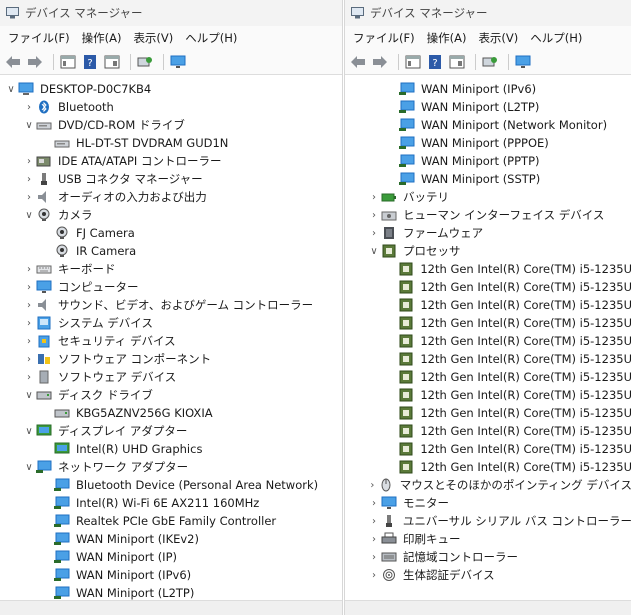 Image resolution: width=631 pixels, height=615 pixels. Describe the element at coordinates (171, 485) in the screenshot. I see `tree-device-row: Bluetooth Device (Personal Area Network)` at that location.